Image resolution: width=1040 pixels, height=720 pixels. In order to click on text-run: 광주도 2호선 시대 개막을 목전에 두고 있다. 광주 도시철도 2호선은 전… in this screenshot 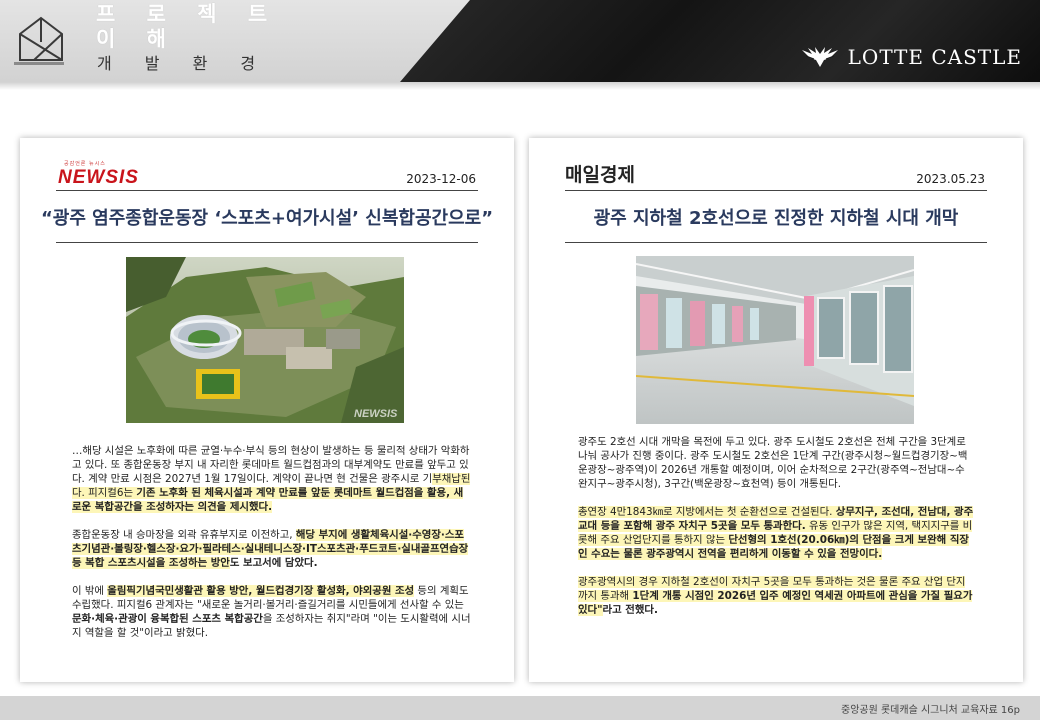, I will do `click(773, 463)`.